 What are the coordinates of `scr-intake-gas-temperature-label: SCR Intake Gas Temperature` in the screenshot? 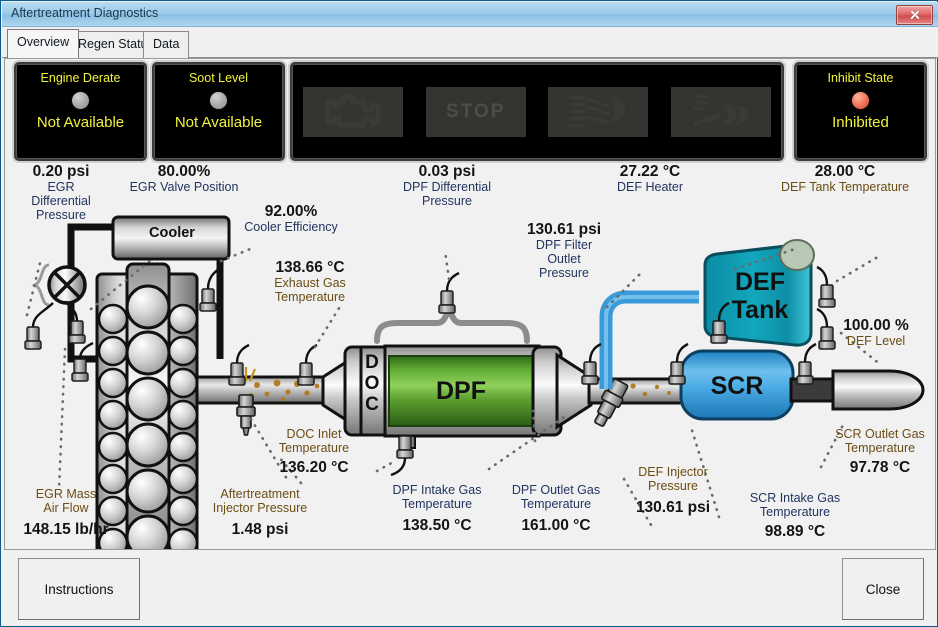 It's located at (795, 505).